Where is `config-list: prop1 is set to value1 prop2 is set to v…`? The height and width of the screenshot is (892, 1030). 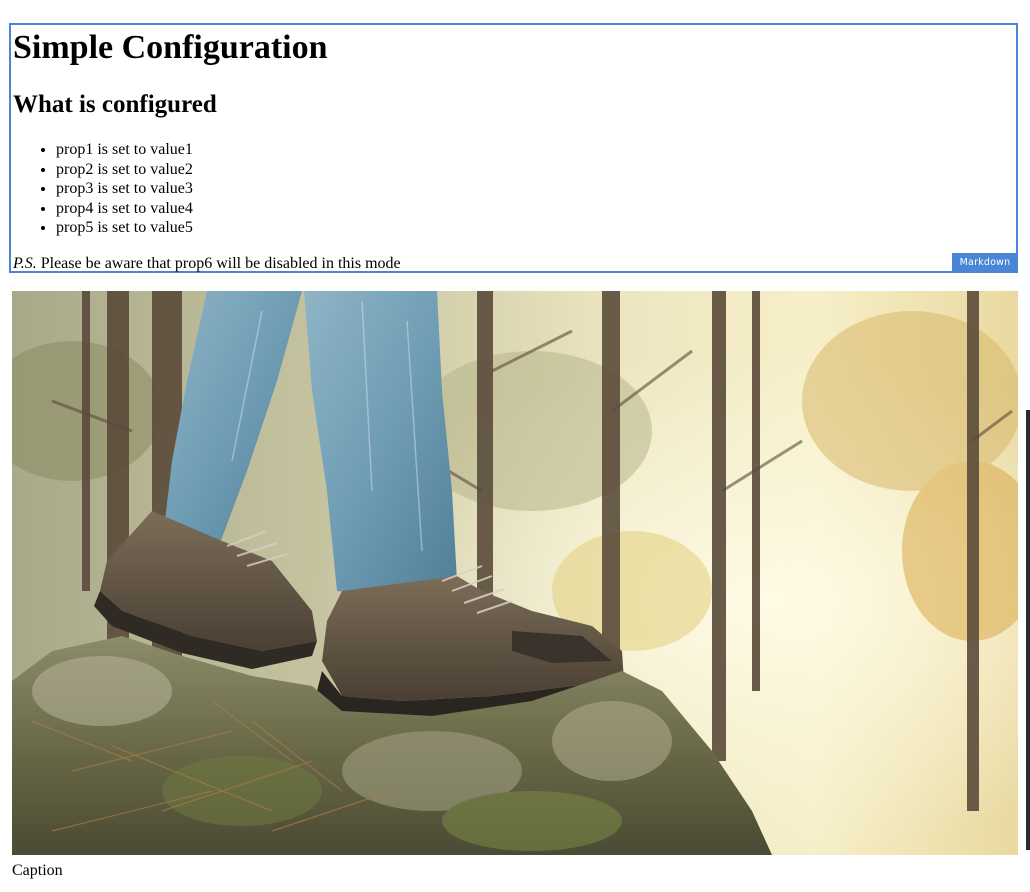 config-list: prop1 is set to value1 prop2 is set to v… is located at coordinates (103, 189).